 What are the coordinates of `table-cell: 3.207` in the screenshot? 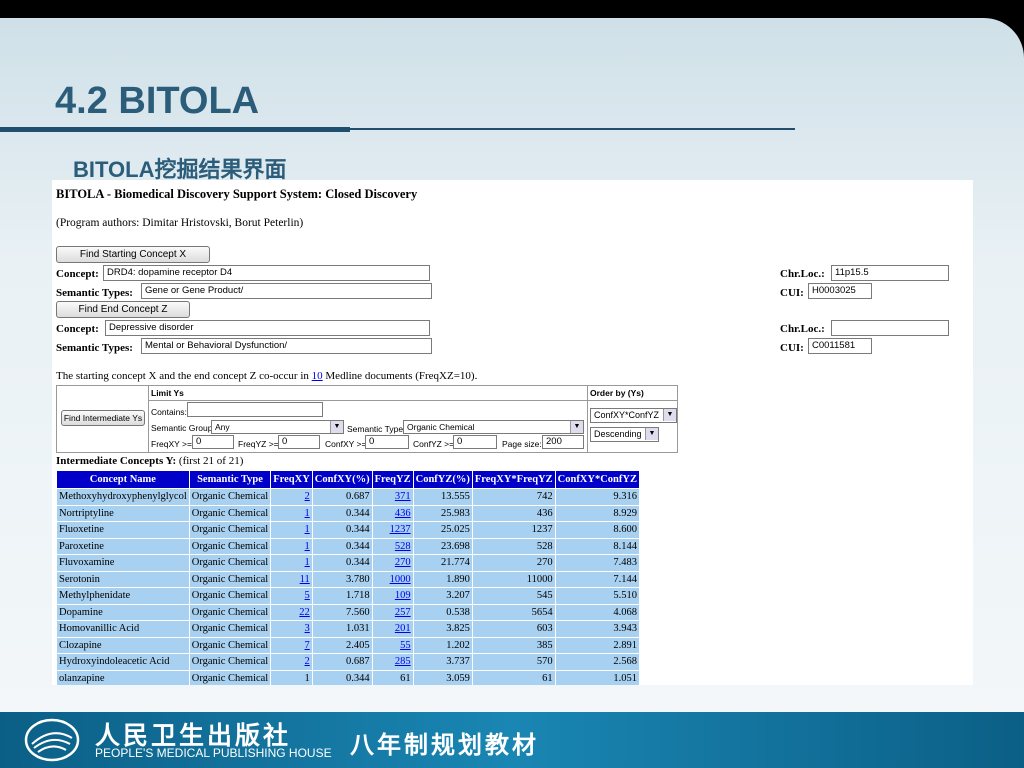 It's located at (442, 596).